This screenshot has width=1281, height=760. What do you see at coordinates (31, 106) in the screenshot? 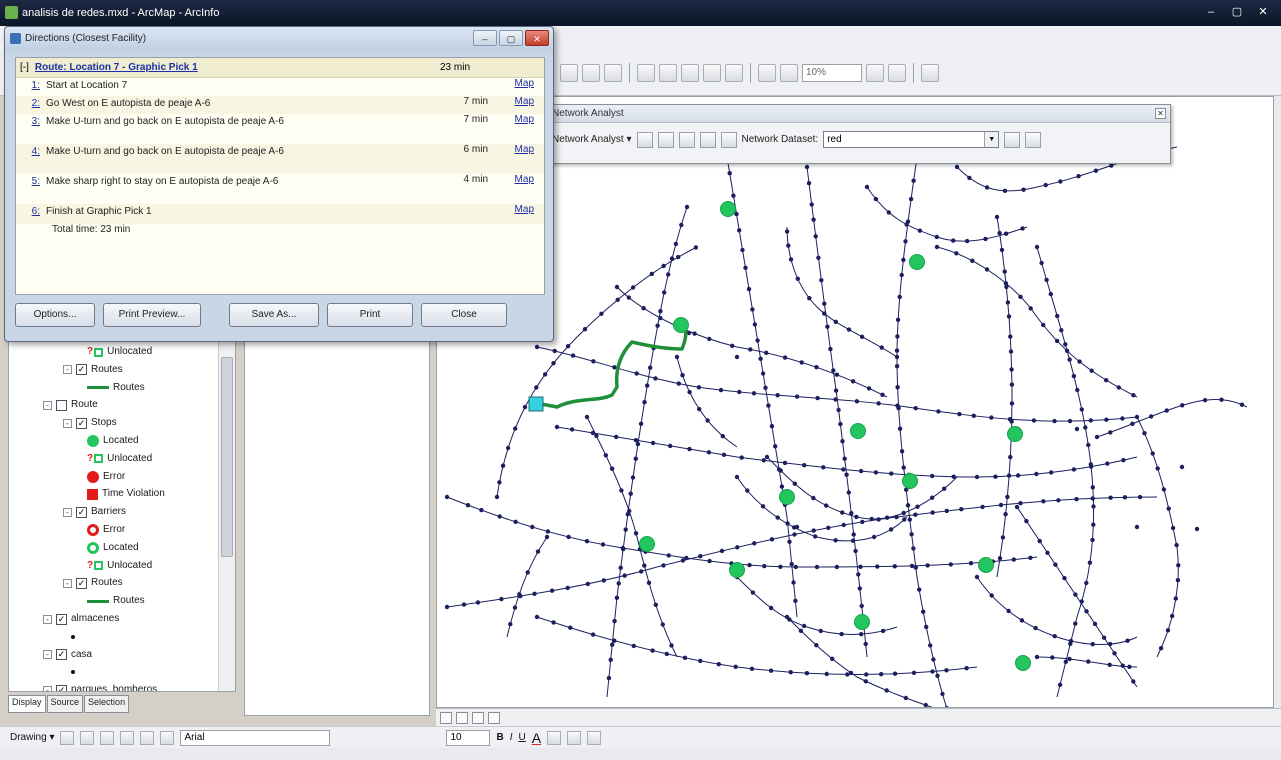
I see `step-number: 2:` at bounding box center [31, 106].